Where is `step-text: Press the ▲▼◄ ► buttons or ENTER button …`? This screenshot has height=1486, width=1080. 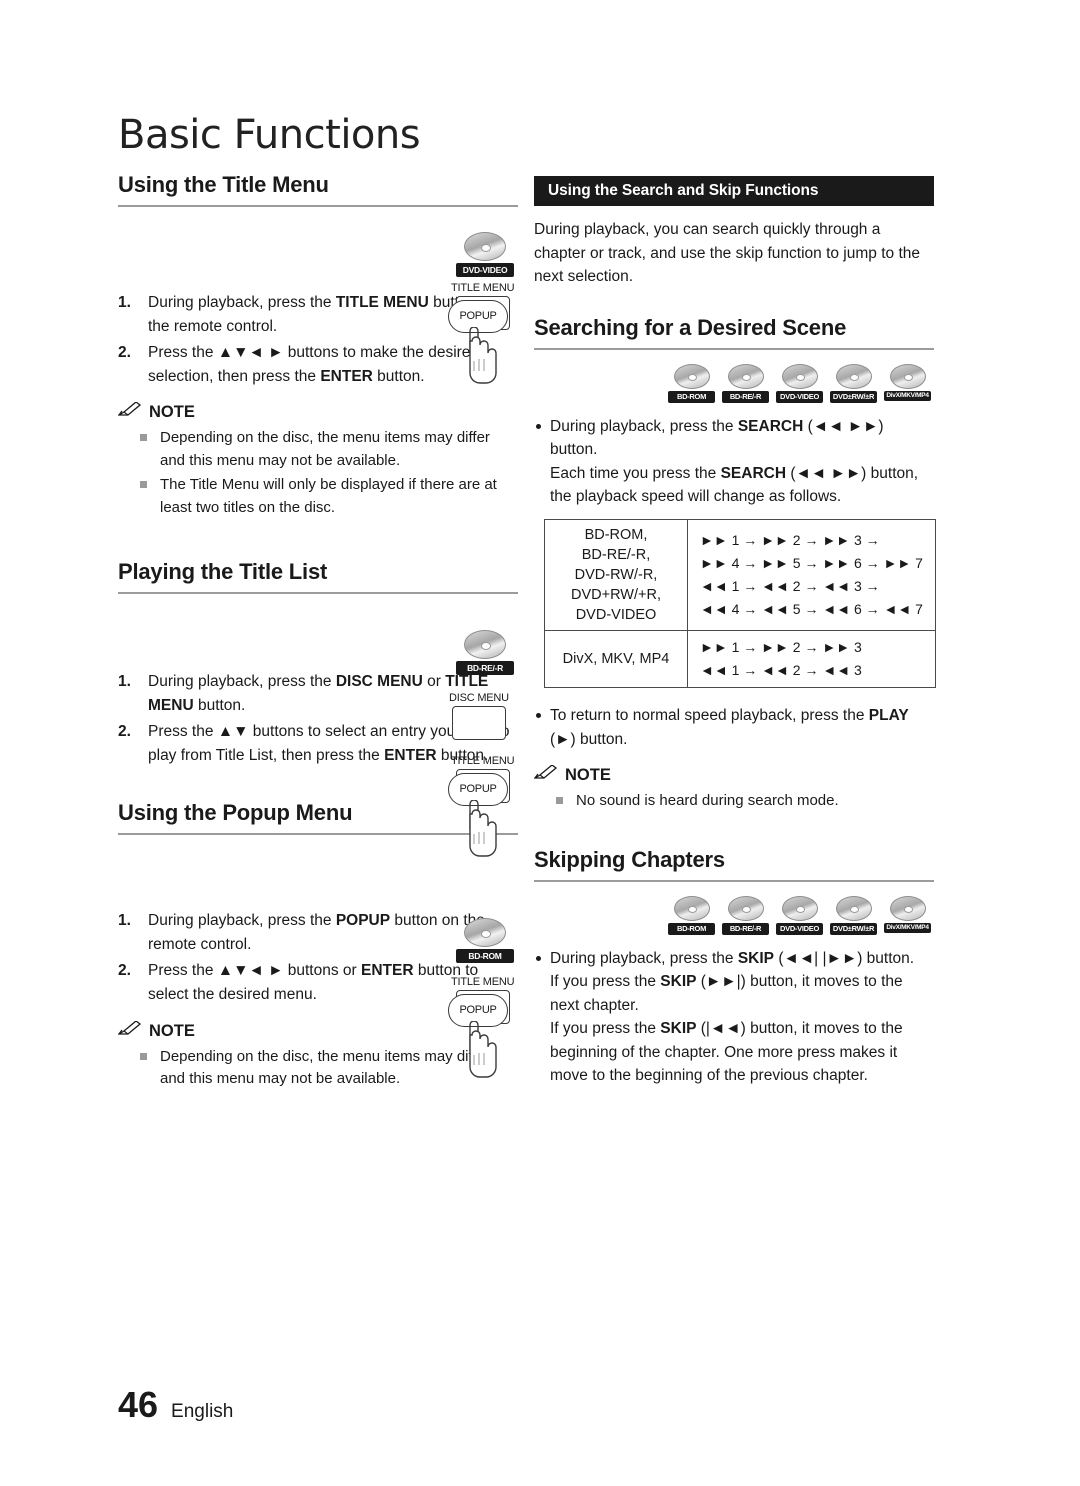 step-text: Press the ▲▼◄ ► buttons or ENTER button … is located at coordinates (313, 983).